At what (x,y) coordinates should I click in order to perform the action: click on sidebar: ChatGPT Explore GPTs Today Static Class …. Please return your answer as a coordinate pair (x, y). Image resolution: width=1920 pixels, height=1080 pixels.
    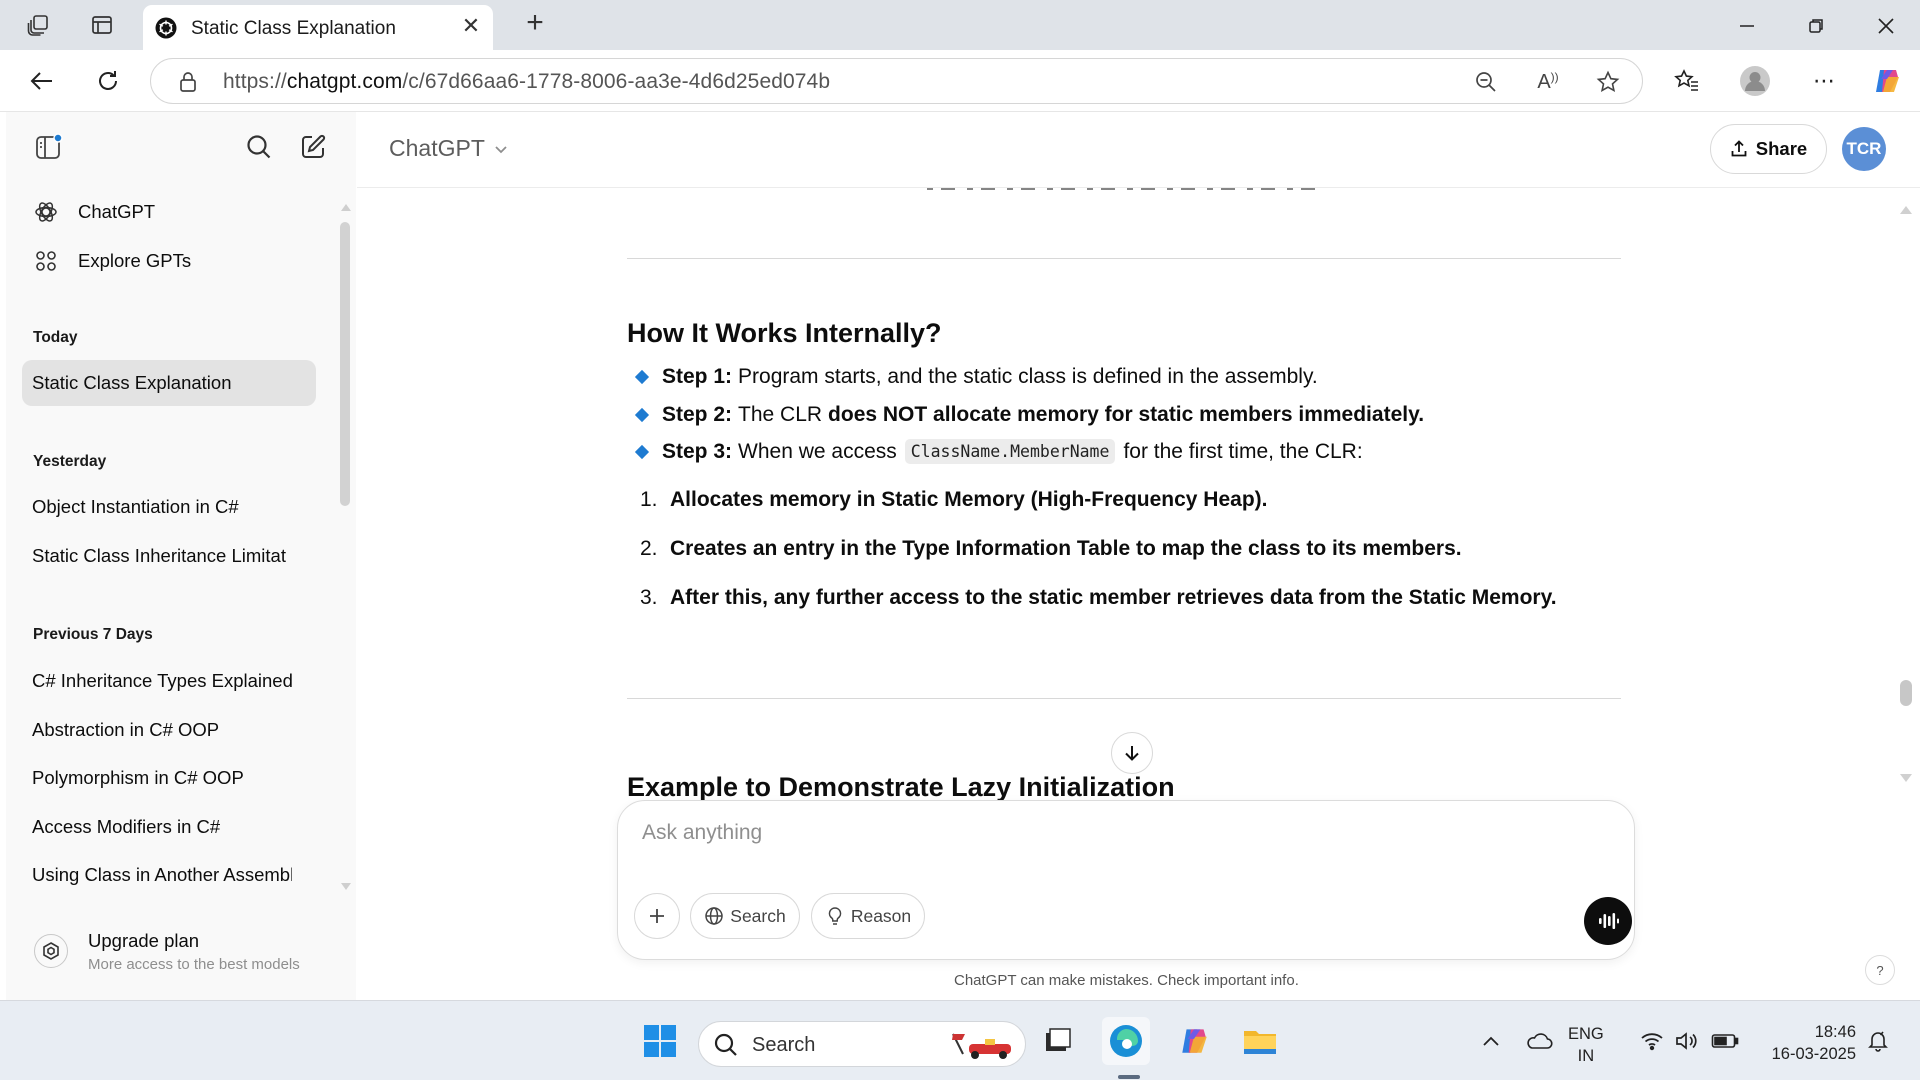
    Looking at the image, I should click on (181, 556).